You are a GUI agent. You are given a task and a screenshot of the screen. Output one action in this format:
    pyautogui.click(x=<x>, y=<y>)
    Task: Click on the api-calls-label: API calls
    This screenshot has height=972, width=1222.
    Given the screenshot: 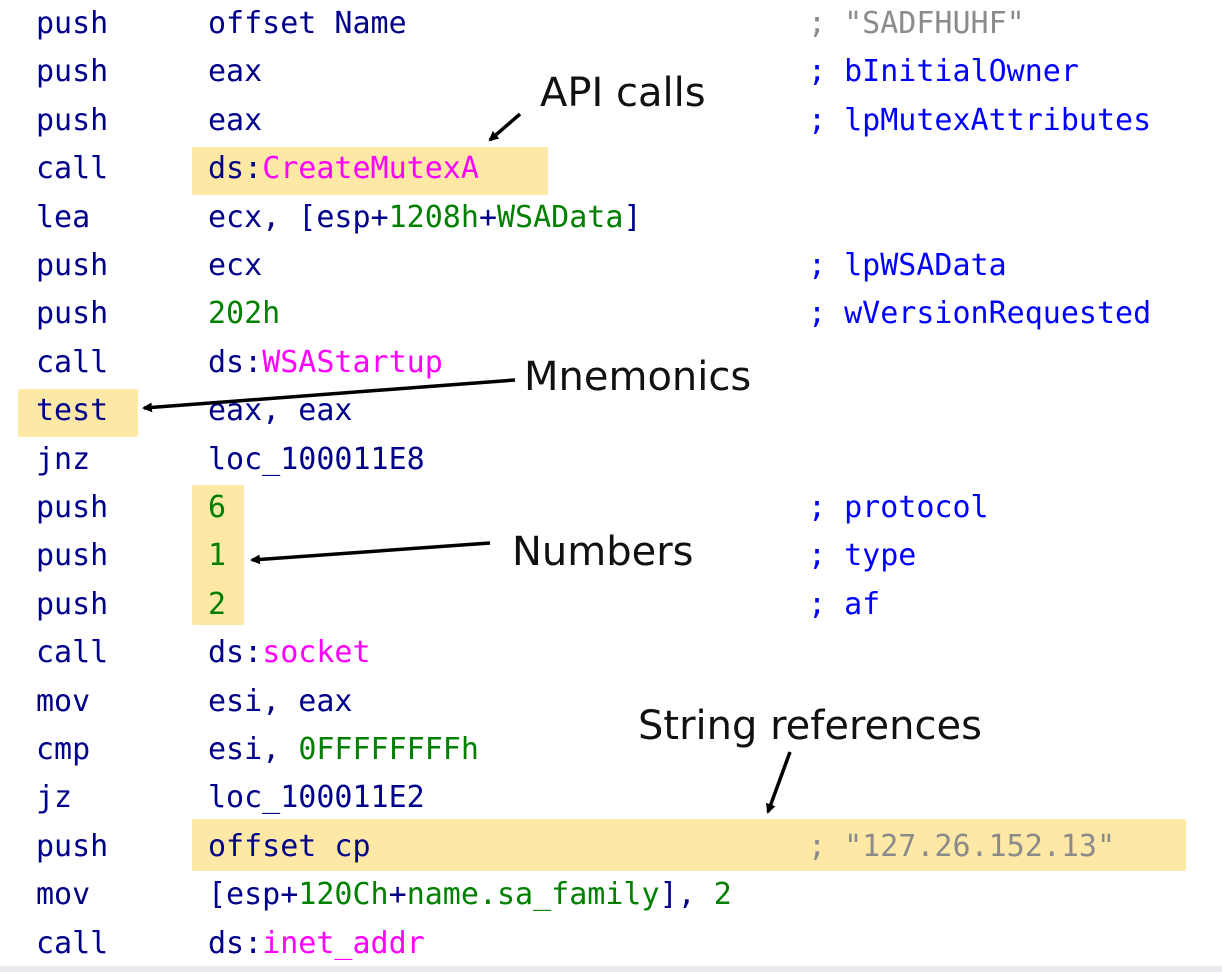 What is the action you would take?
    pyautogui.click(x=623, y=93)
    